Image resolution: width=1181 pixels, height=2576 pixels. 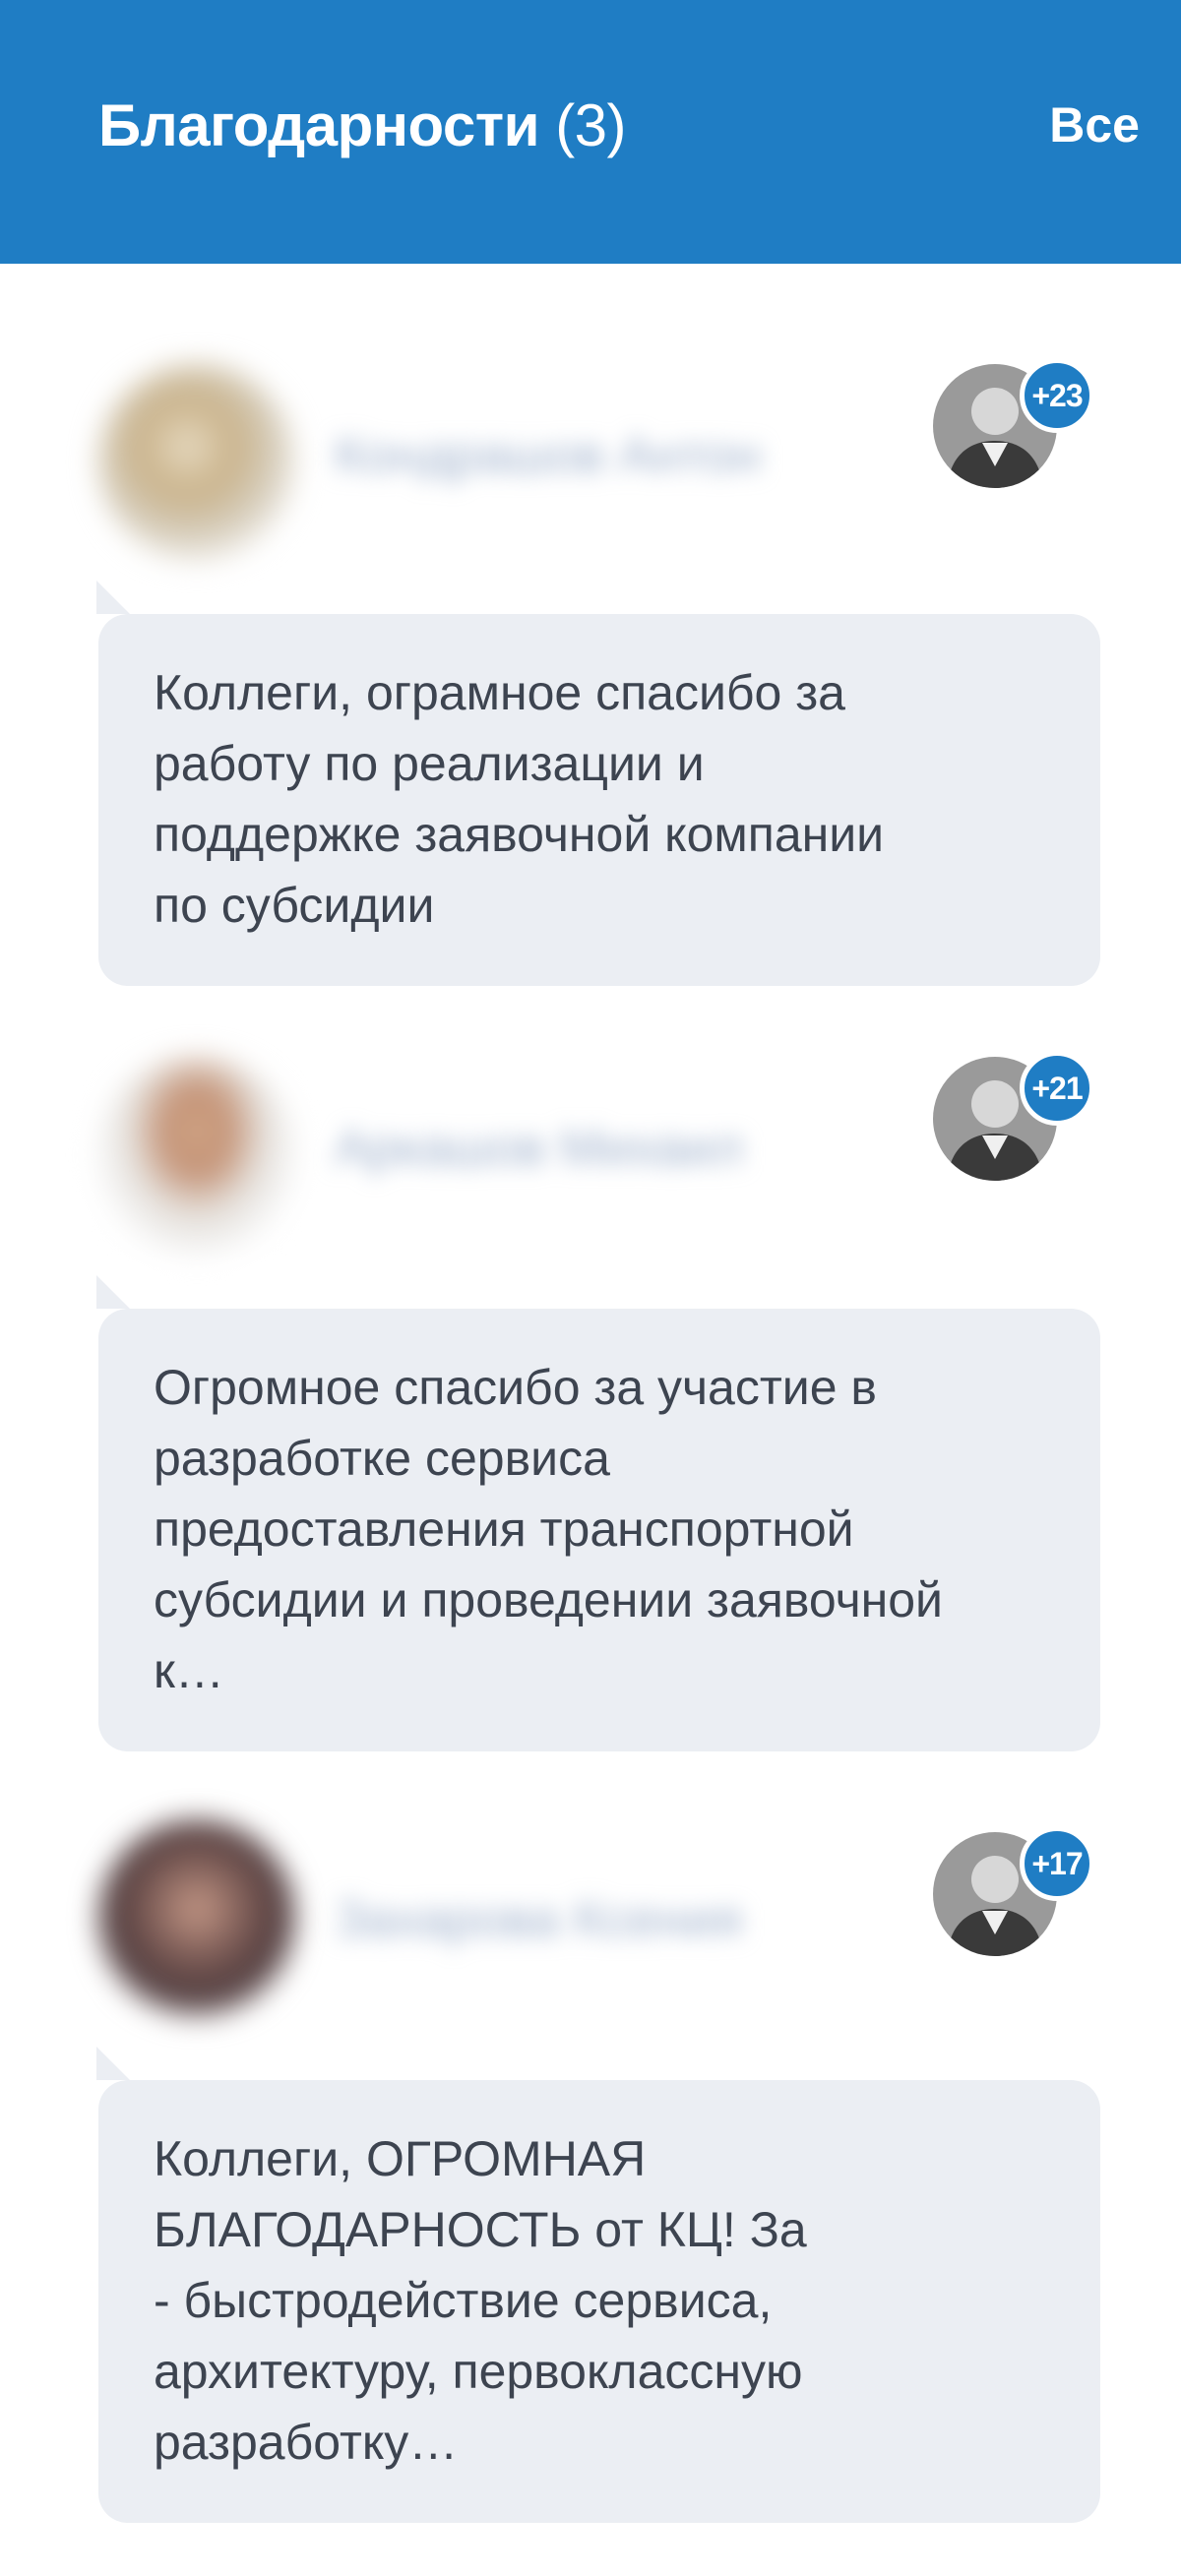 What do you see at coordinates (319, 125) in the screenshot?
I see `page-title-text: Благодарности` at bounding box center [319, 125].